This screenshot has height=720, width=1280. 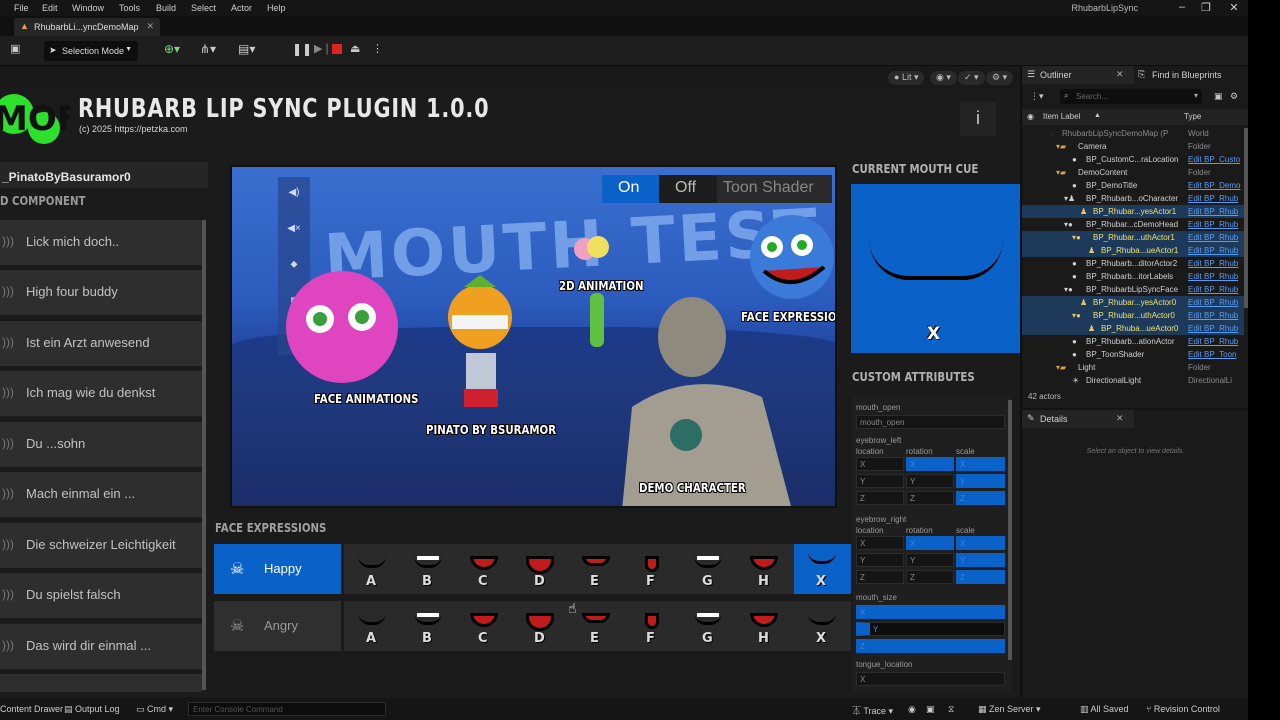 What do you see at coordinates (204, 455) in the screenshot?
I see `phrase-scrollbar` at bounding box center [204, 455].